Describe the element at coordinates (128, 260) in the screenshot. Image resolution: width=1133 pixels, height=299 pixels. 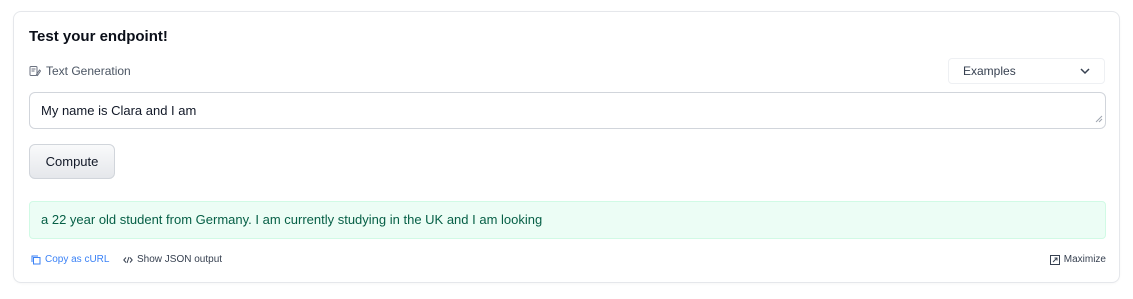
I see `code-icon` at that location.